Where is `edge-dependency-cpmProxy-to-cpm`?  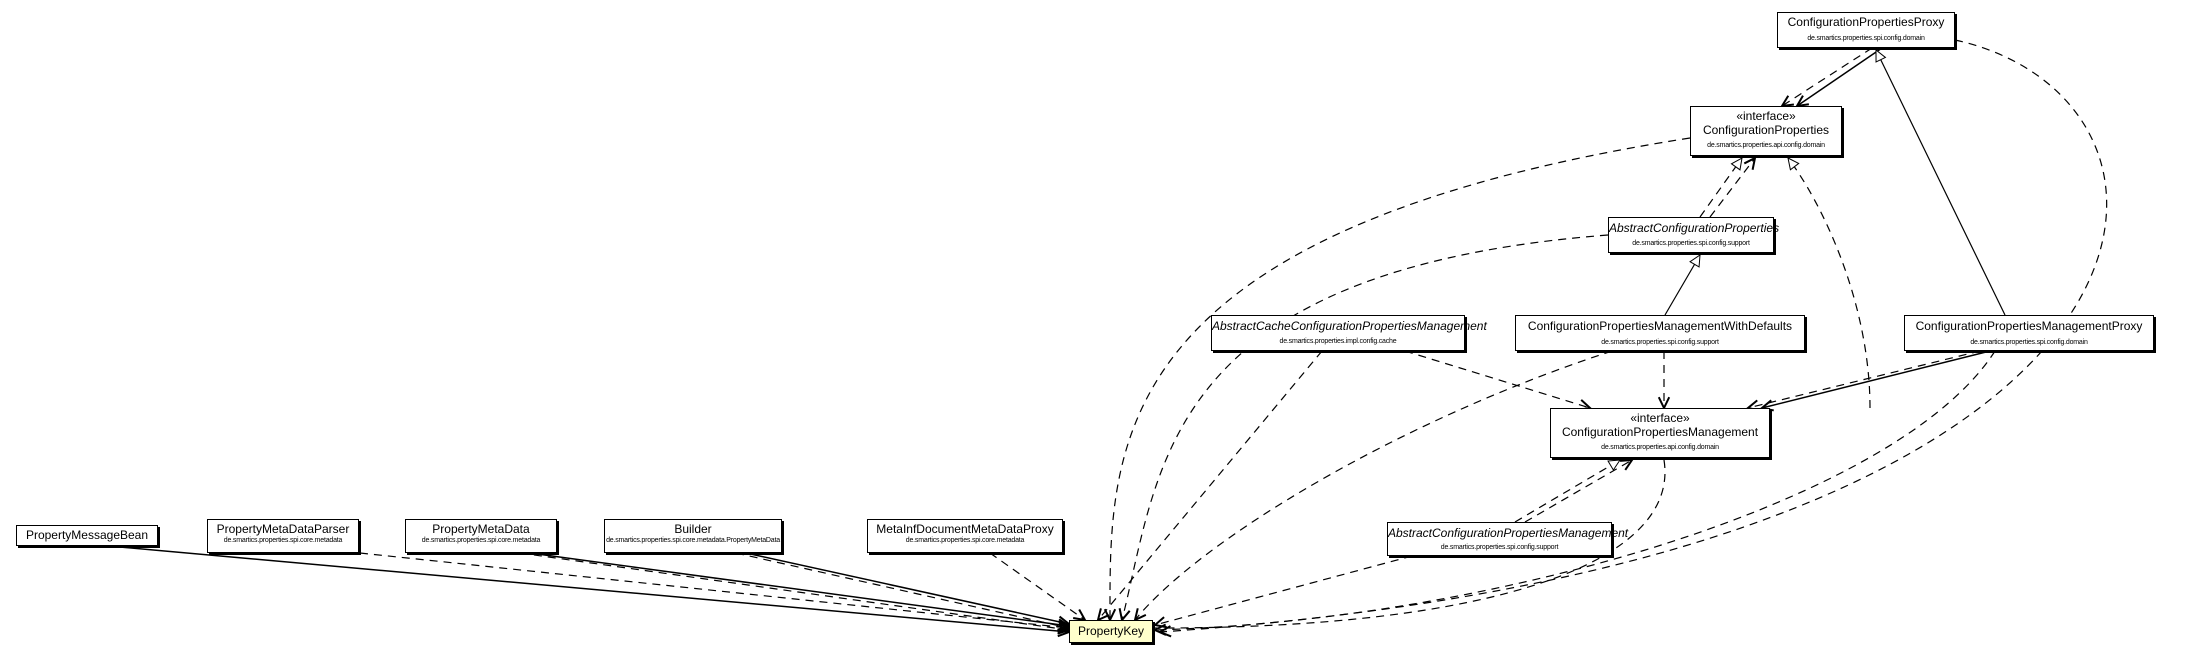 edge-dependency-cpmProxy-to-cpm is located at coordinates (1864, 379).